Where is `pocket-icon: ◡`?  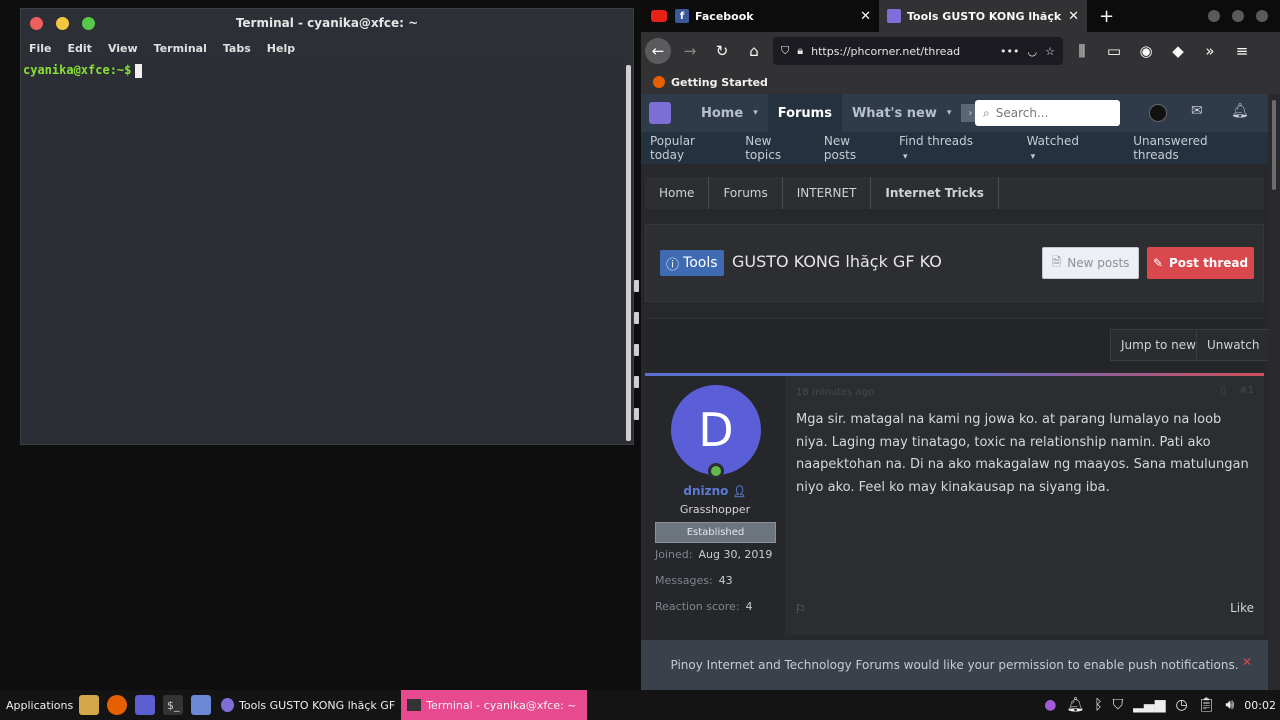
pocket-icon: ◡ is located at coordinates (1033, 51).